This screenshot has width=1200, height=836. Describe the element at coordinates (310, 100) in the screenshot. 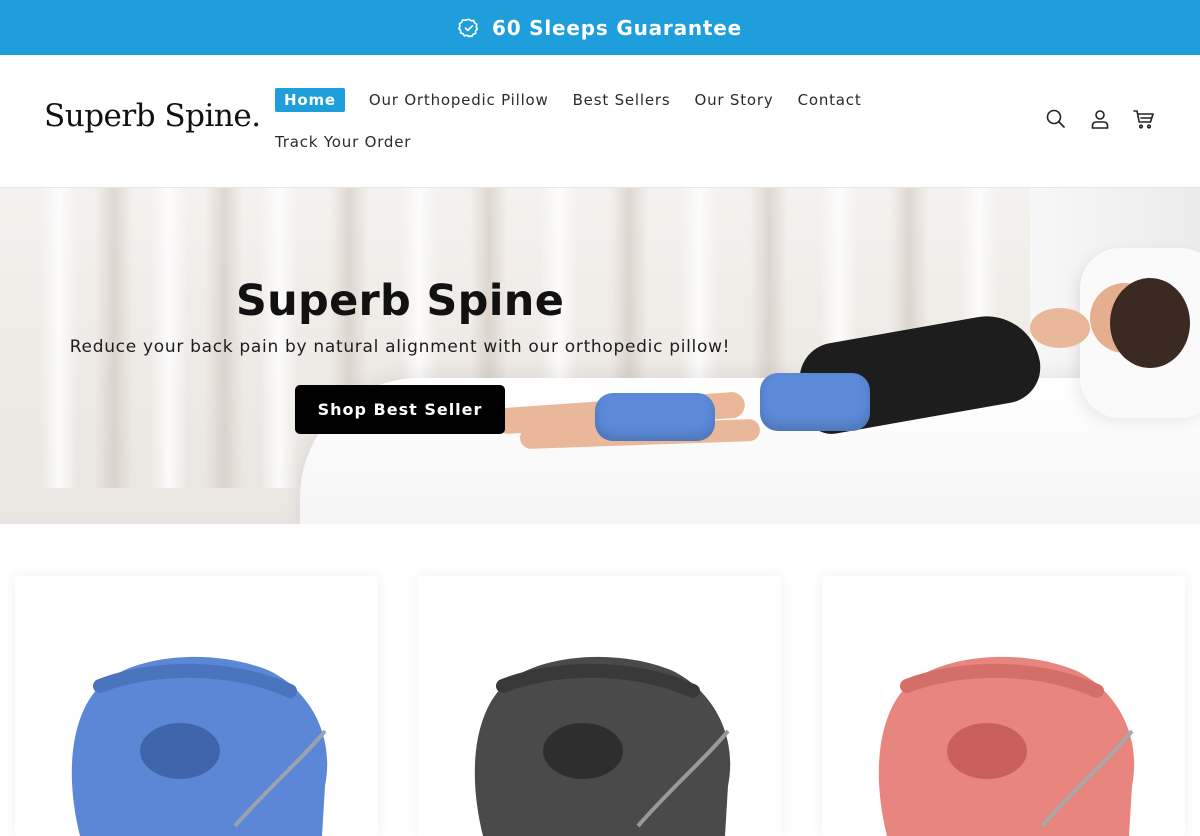

I see `nav-home: Home` at that location.